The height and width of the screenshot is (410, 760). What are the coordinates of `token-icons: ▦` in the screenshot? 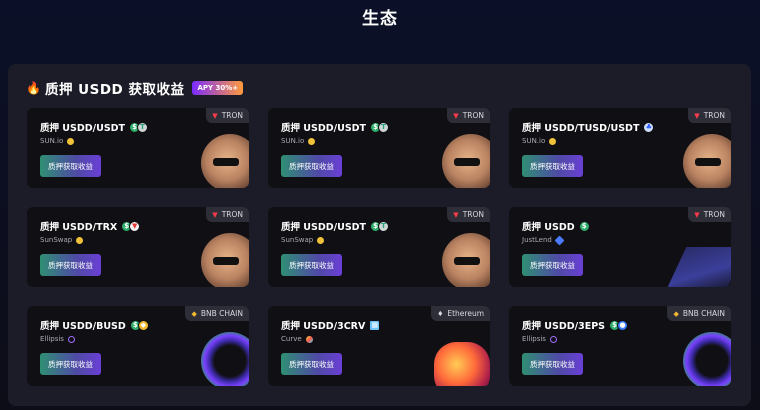 It's located at (375, 325).